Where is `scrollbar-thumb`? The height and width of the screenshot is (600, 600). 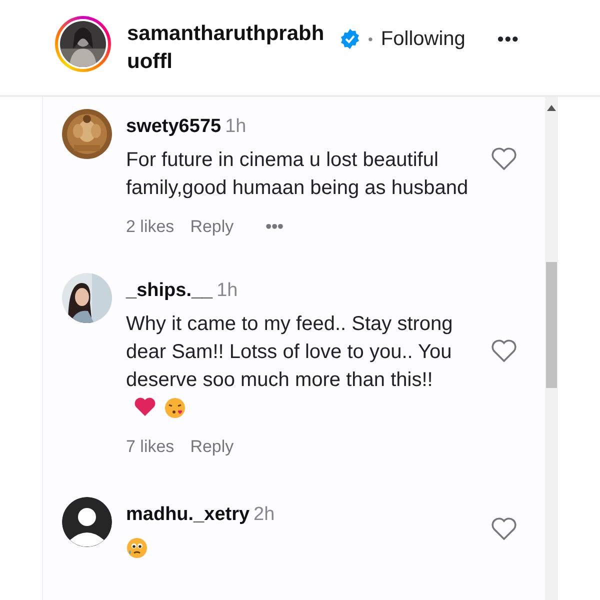 scrollbar-thumb is located at coordinates (551, 325).